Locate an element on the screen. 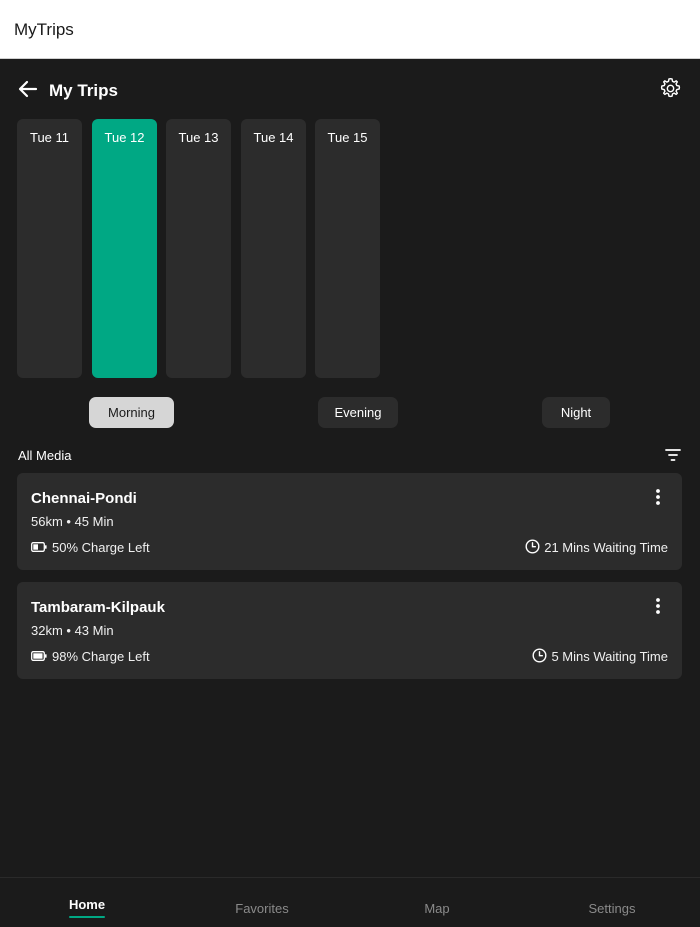 This screenshot has height=927, width=700. nav-label: Map is located at coordinates (437, 908).